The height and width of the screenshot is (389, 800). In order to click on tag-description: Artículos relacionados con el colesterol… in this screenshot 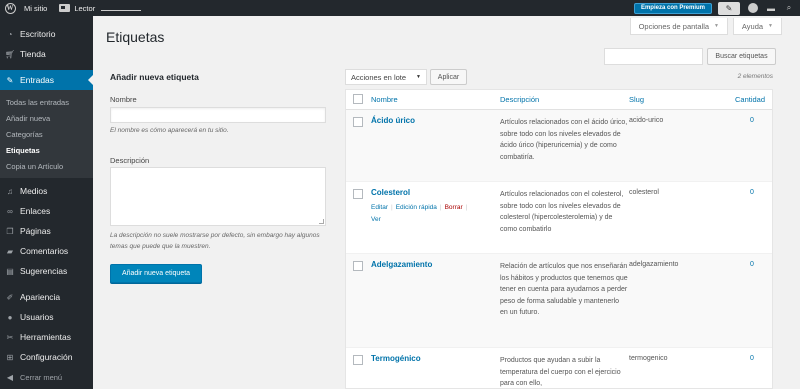, I will do `click(562, 212)`.